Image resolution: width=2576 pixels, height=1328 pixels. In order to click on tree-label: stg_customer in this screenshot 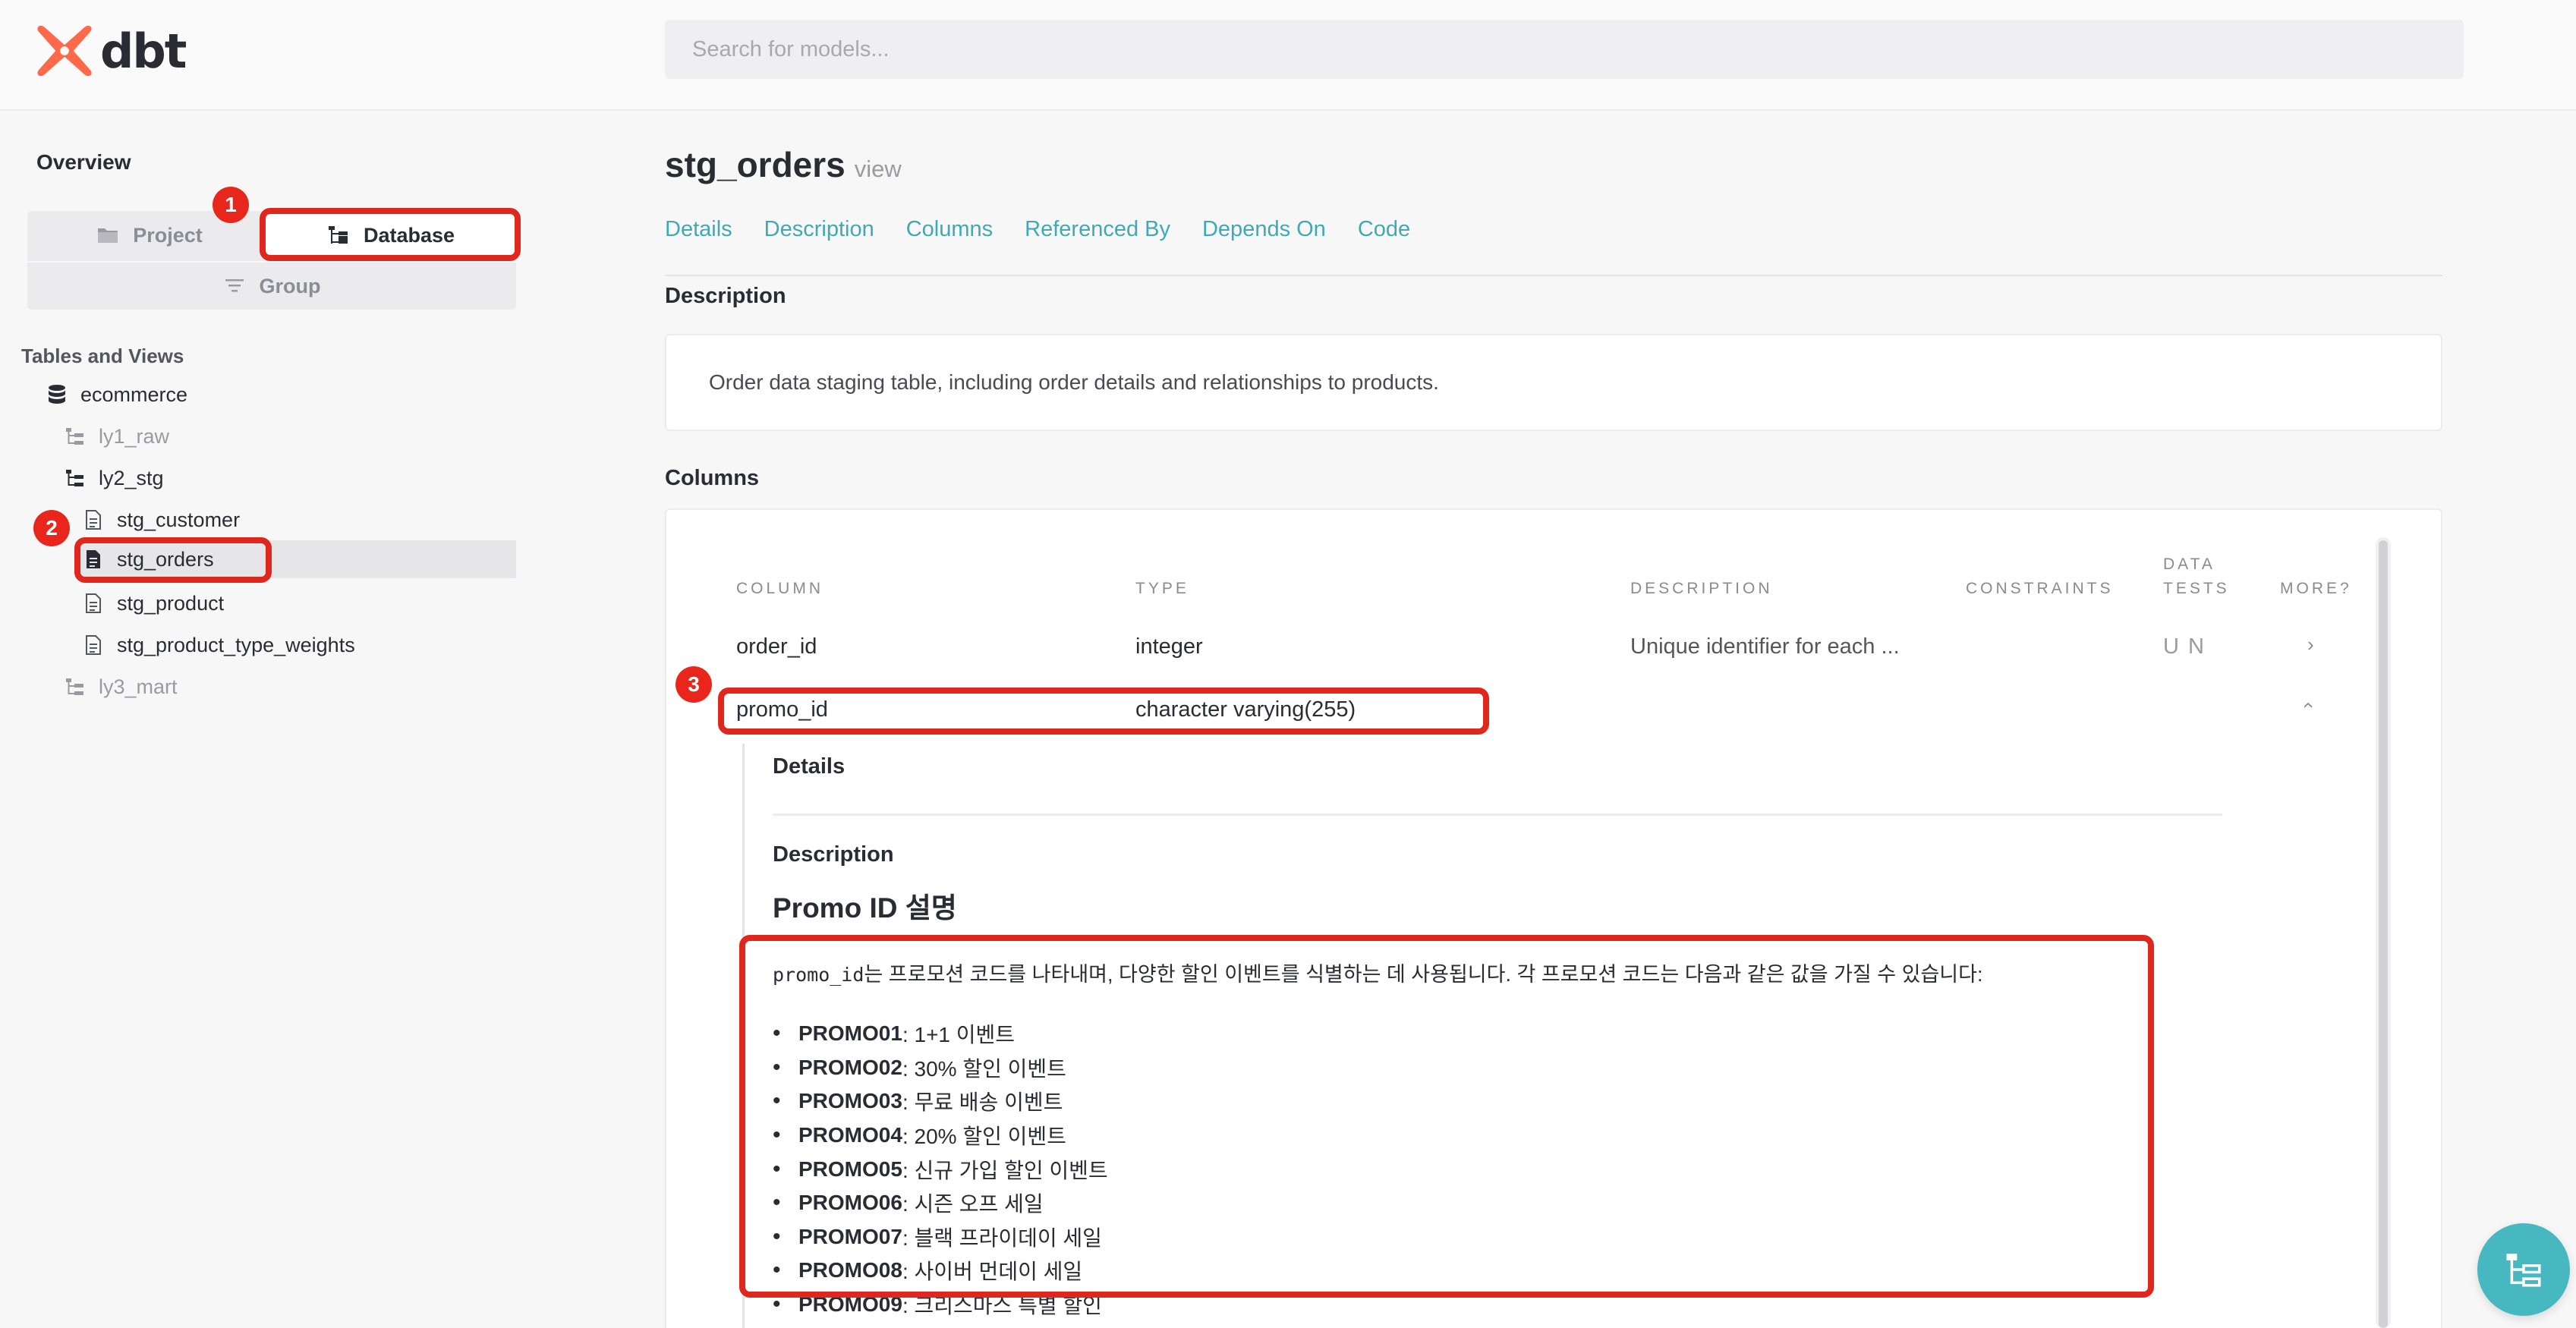, I will do `click(179, 519)`.